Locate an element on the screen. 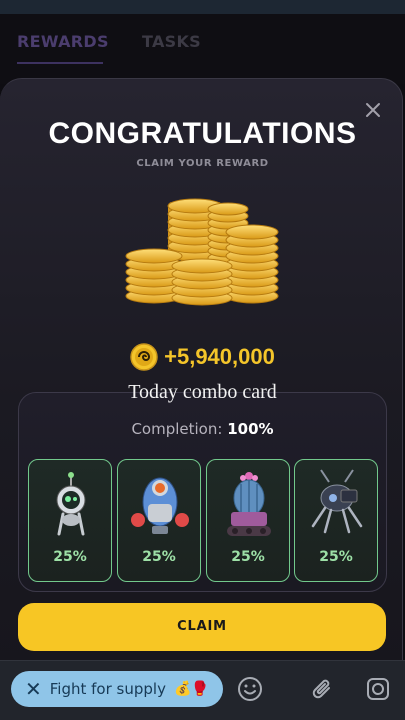 Image resolution: width=405 pixels, height=720 pixels. close-icon: ✕ is located at coordinates (33, 689).